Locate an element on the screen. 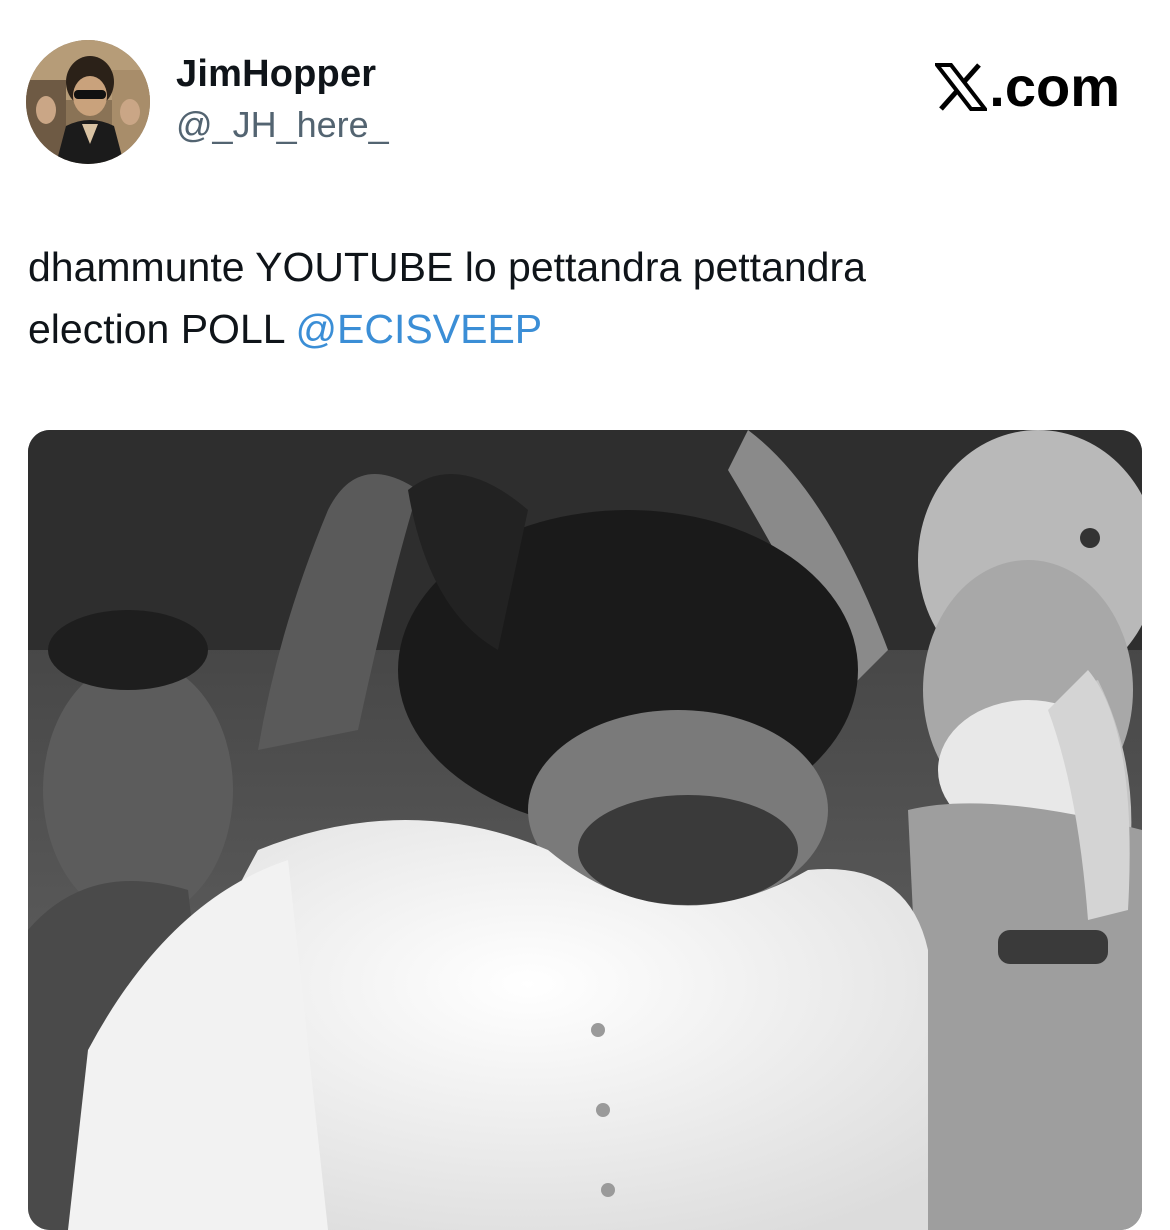 The height and width of the screenshot is (1230, 1170). avatar-image is located at coordinates (88, 102).